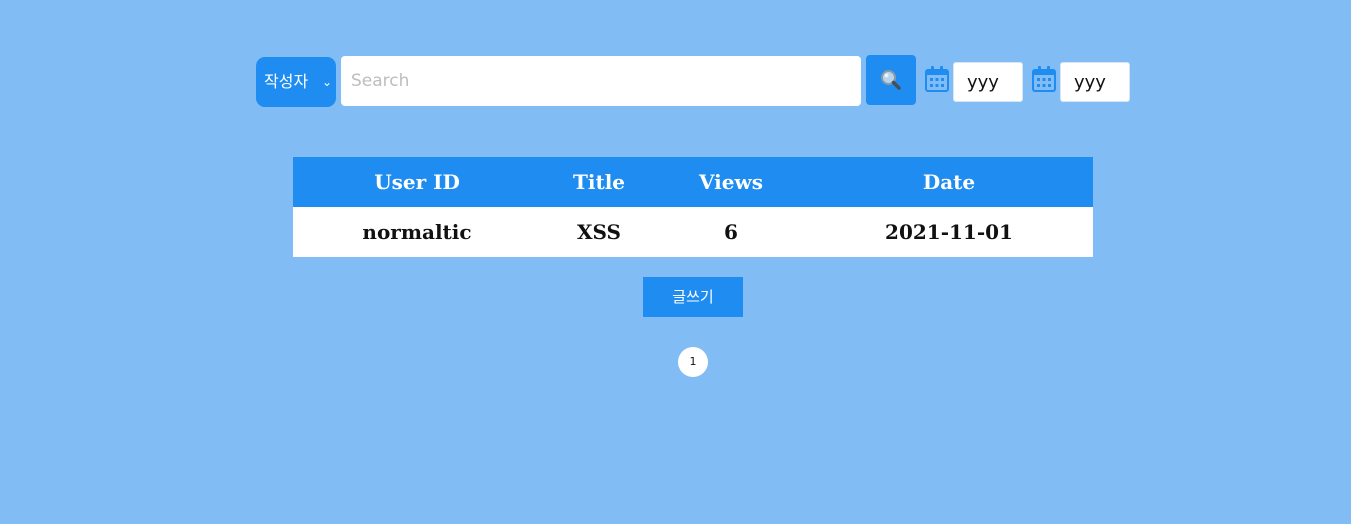 This screenshot has width=1351, height=524. I want to click on column-header-date: Date, so click(949, 182).